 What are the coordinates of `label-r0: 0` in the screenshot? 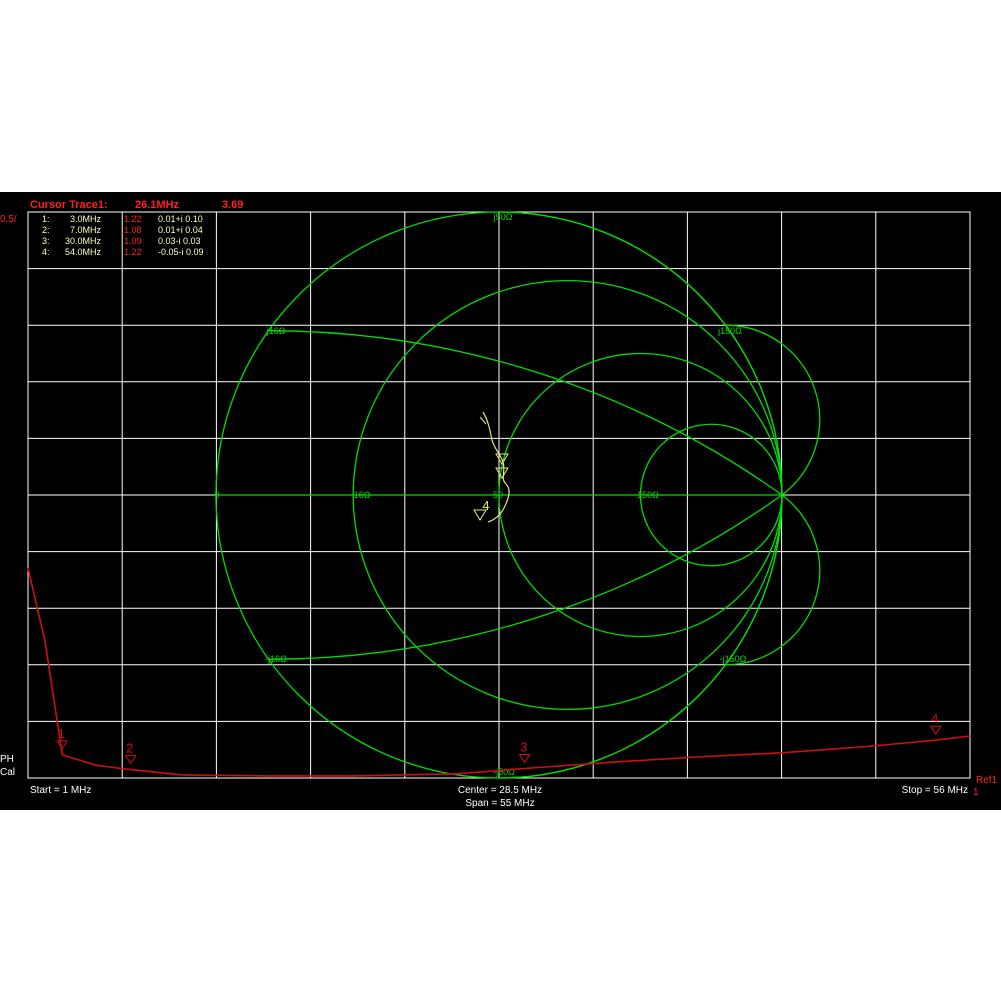 It's located at (216, 495).